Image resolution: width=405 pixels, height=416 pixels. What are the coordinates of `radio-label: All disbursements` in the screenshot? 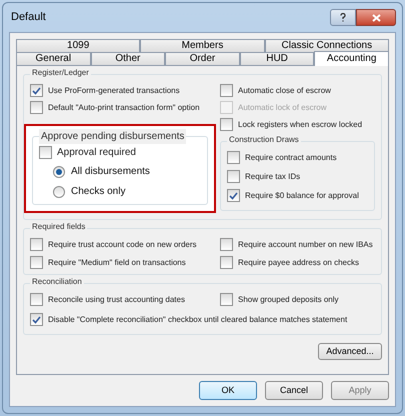 It's located at (110, 172).